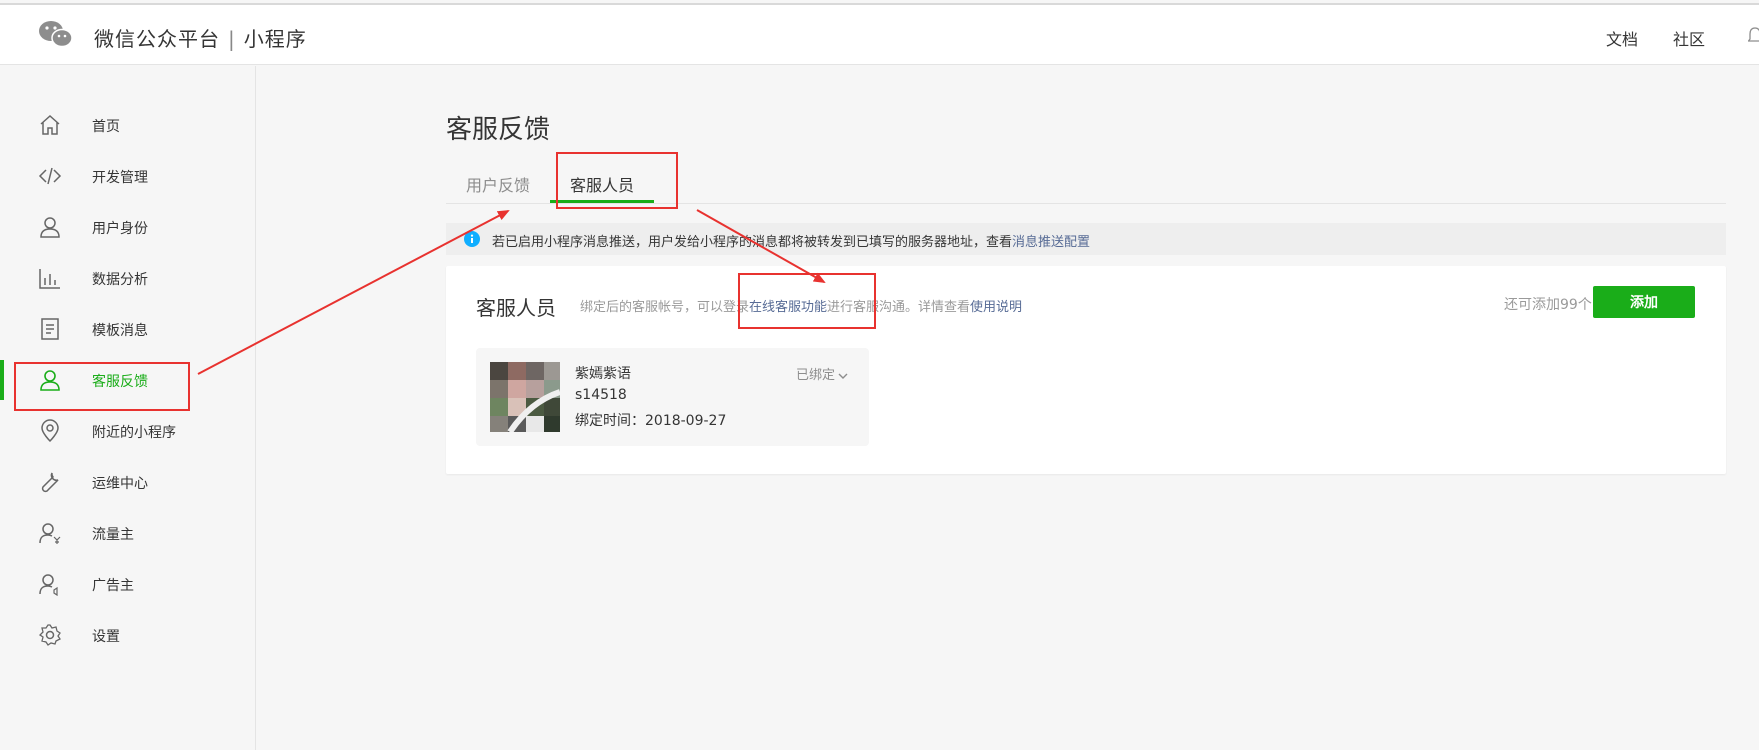 This screenshot has width=1759, height=750. What do you see at coordinates (120, 229) in the screenshot?
I see `sidebar-item-label: 用户身份` at bounding box center [120, 229].